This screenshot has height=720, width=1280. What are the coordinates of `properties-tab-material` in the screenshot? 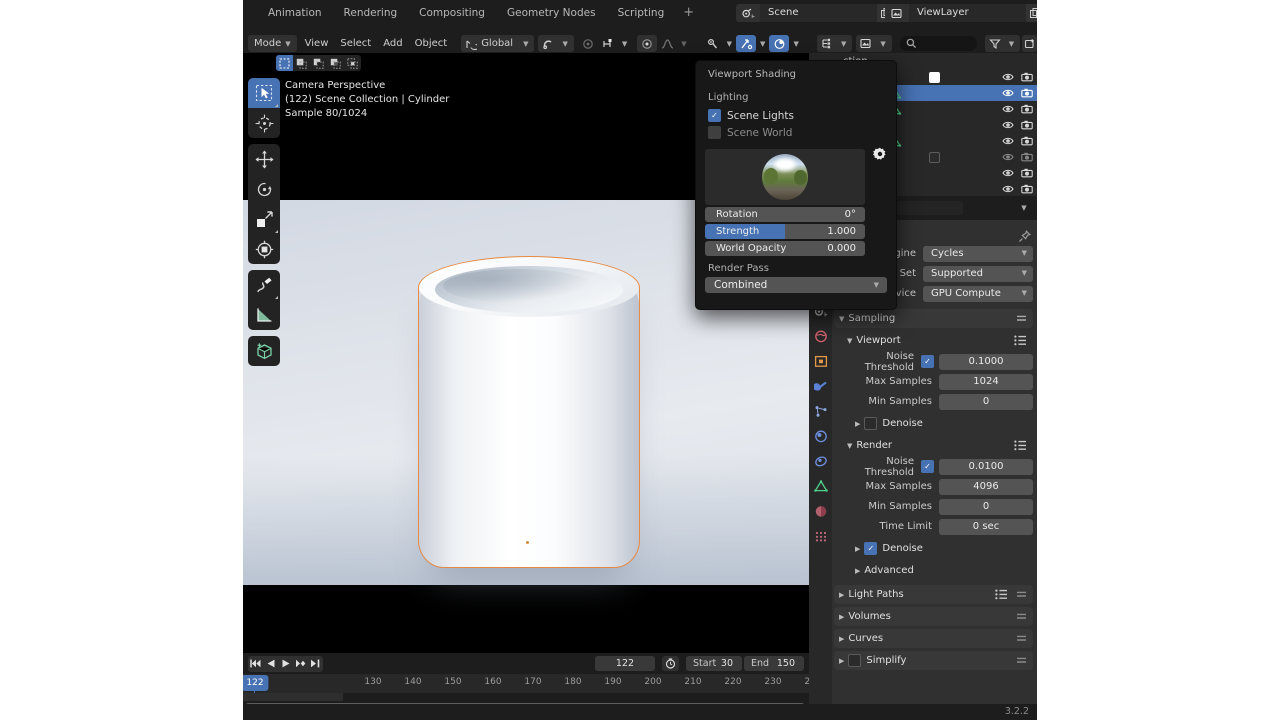 It's located at (820, 511).